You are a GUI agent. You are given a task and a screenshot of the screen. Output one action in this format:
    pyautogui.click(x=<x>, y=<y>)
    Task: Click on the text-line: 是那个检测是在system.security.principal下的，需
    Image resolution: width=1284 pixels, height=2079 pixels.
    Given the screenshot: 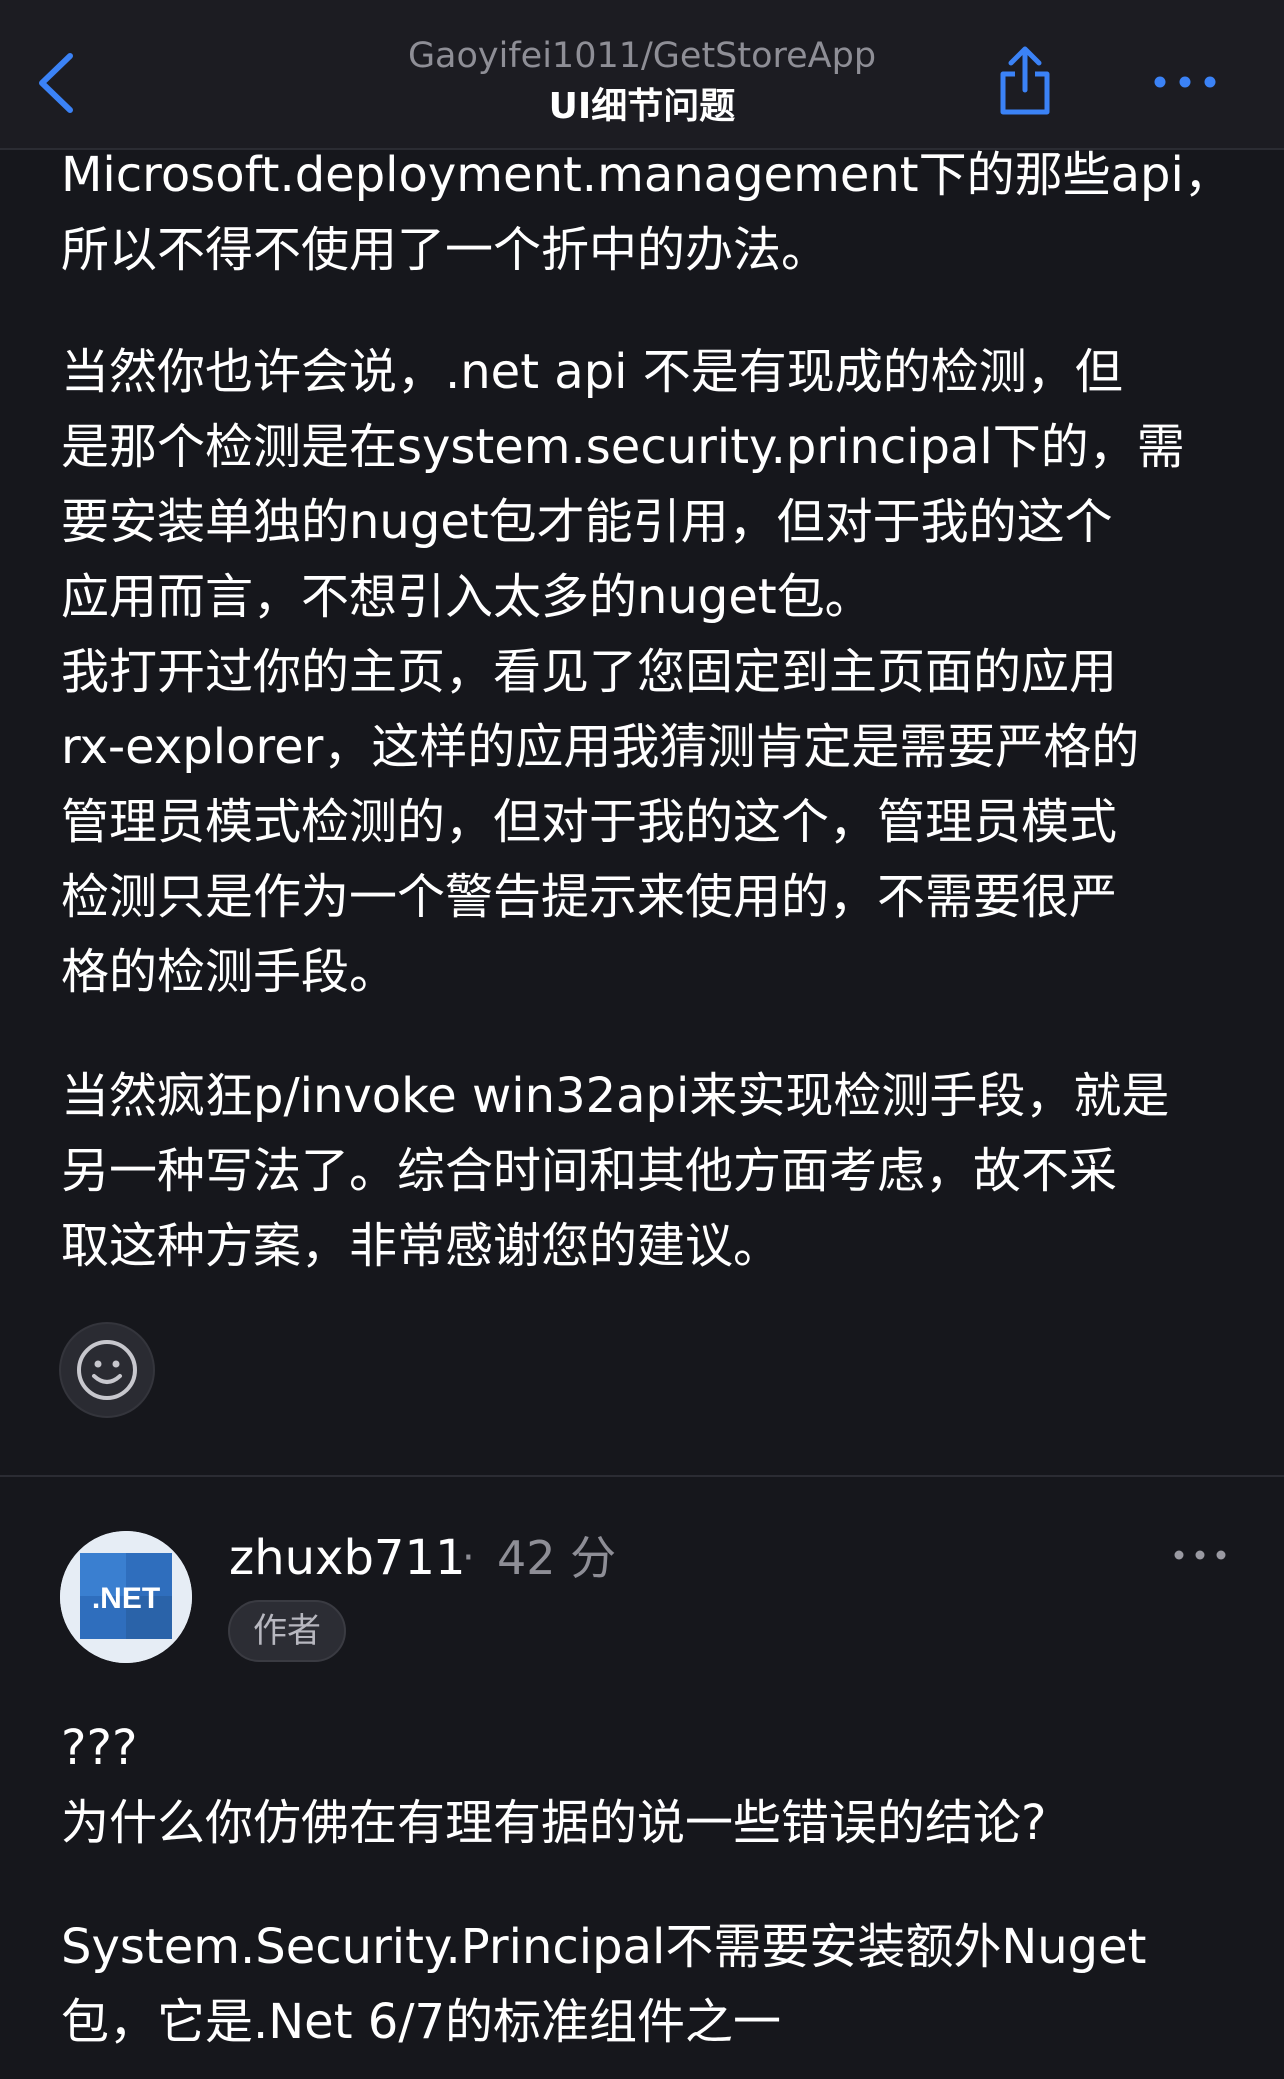 What is the action you would take?
    pyautogui.click(x=623, y=447)
    